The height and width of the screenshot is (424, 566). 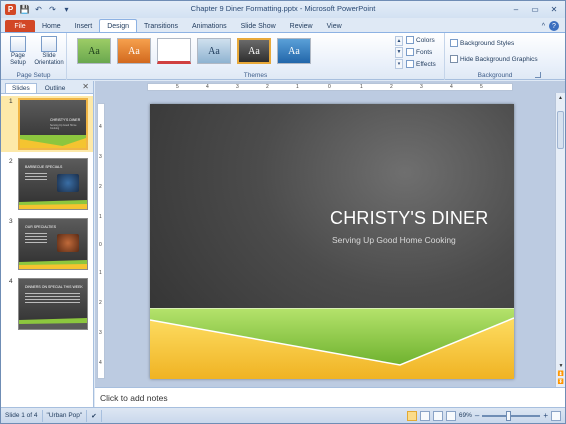 What do you see at coordinates (52, 299) in the screenshot?
I see `thumb-bullets` at bounding box center [52, 299].